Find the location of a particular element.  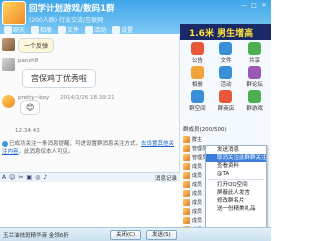

menu-item-block-speech: 屏蔽此人发言 is located at coordinates (236, 193).